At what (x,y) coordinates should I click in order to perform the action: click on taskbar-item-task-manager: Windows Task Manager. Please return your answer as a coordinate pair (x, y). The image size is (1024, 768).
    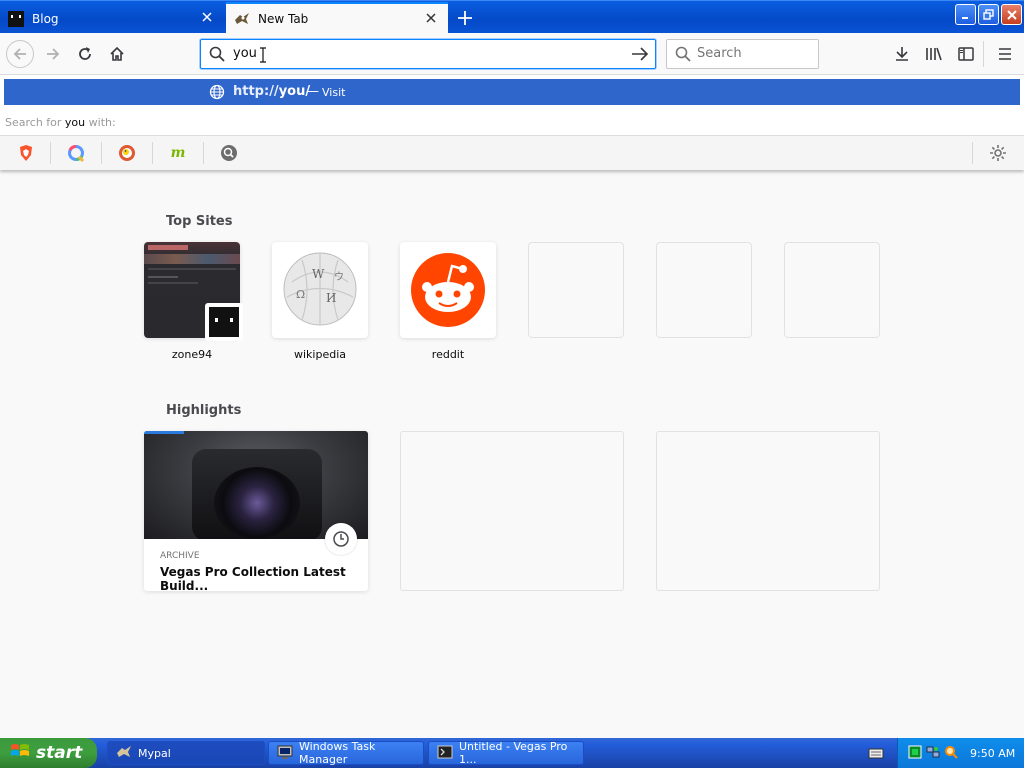
    Looking at the image, I should click on (346, 753).